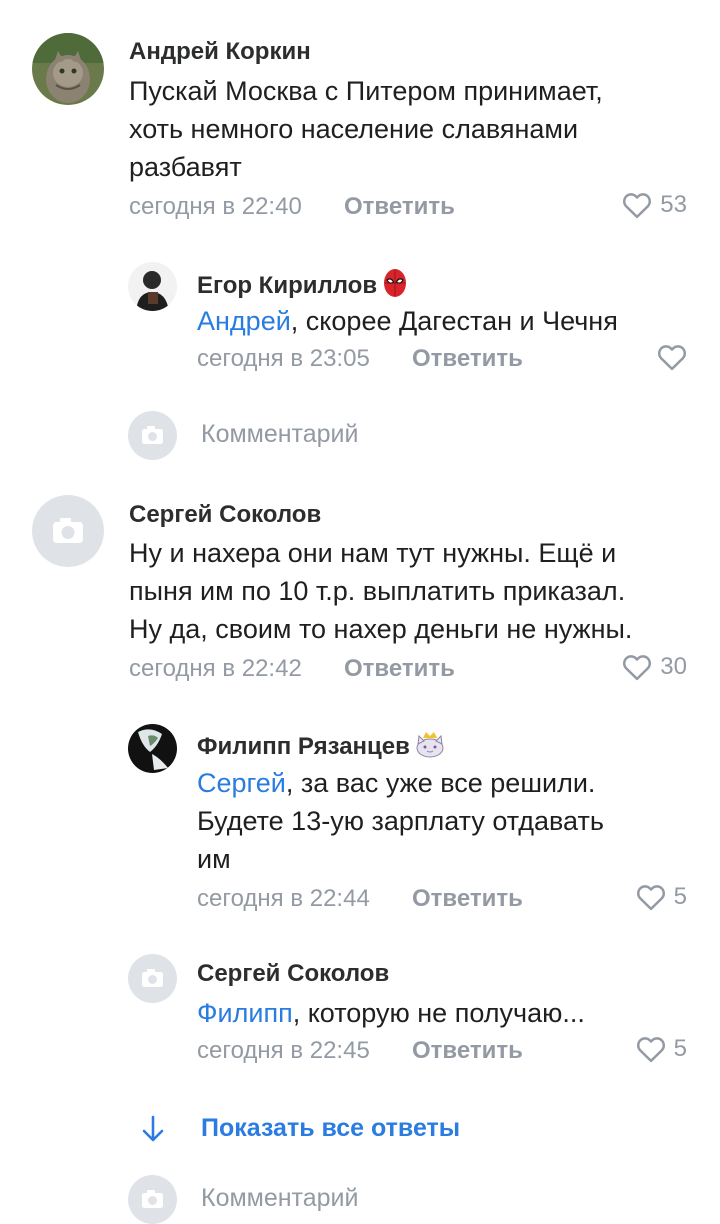 The width and height of the screenshot is (720, 1224). Describe the element at coordinates (654, 205) in the screenshot. I see `like-button: 53` at that location.